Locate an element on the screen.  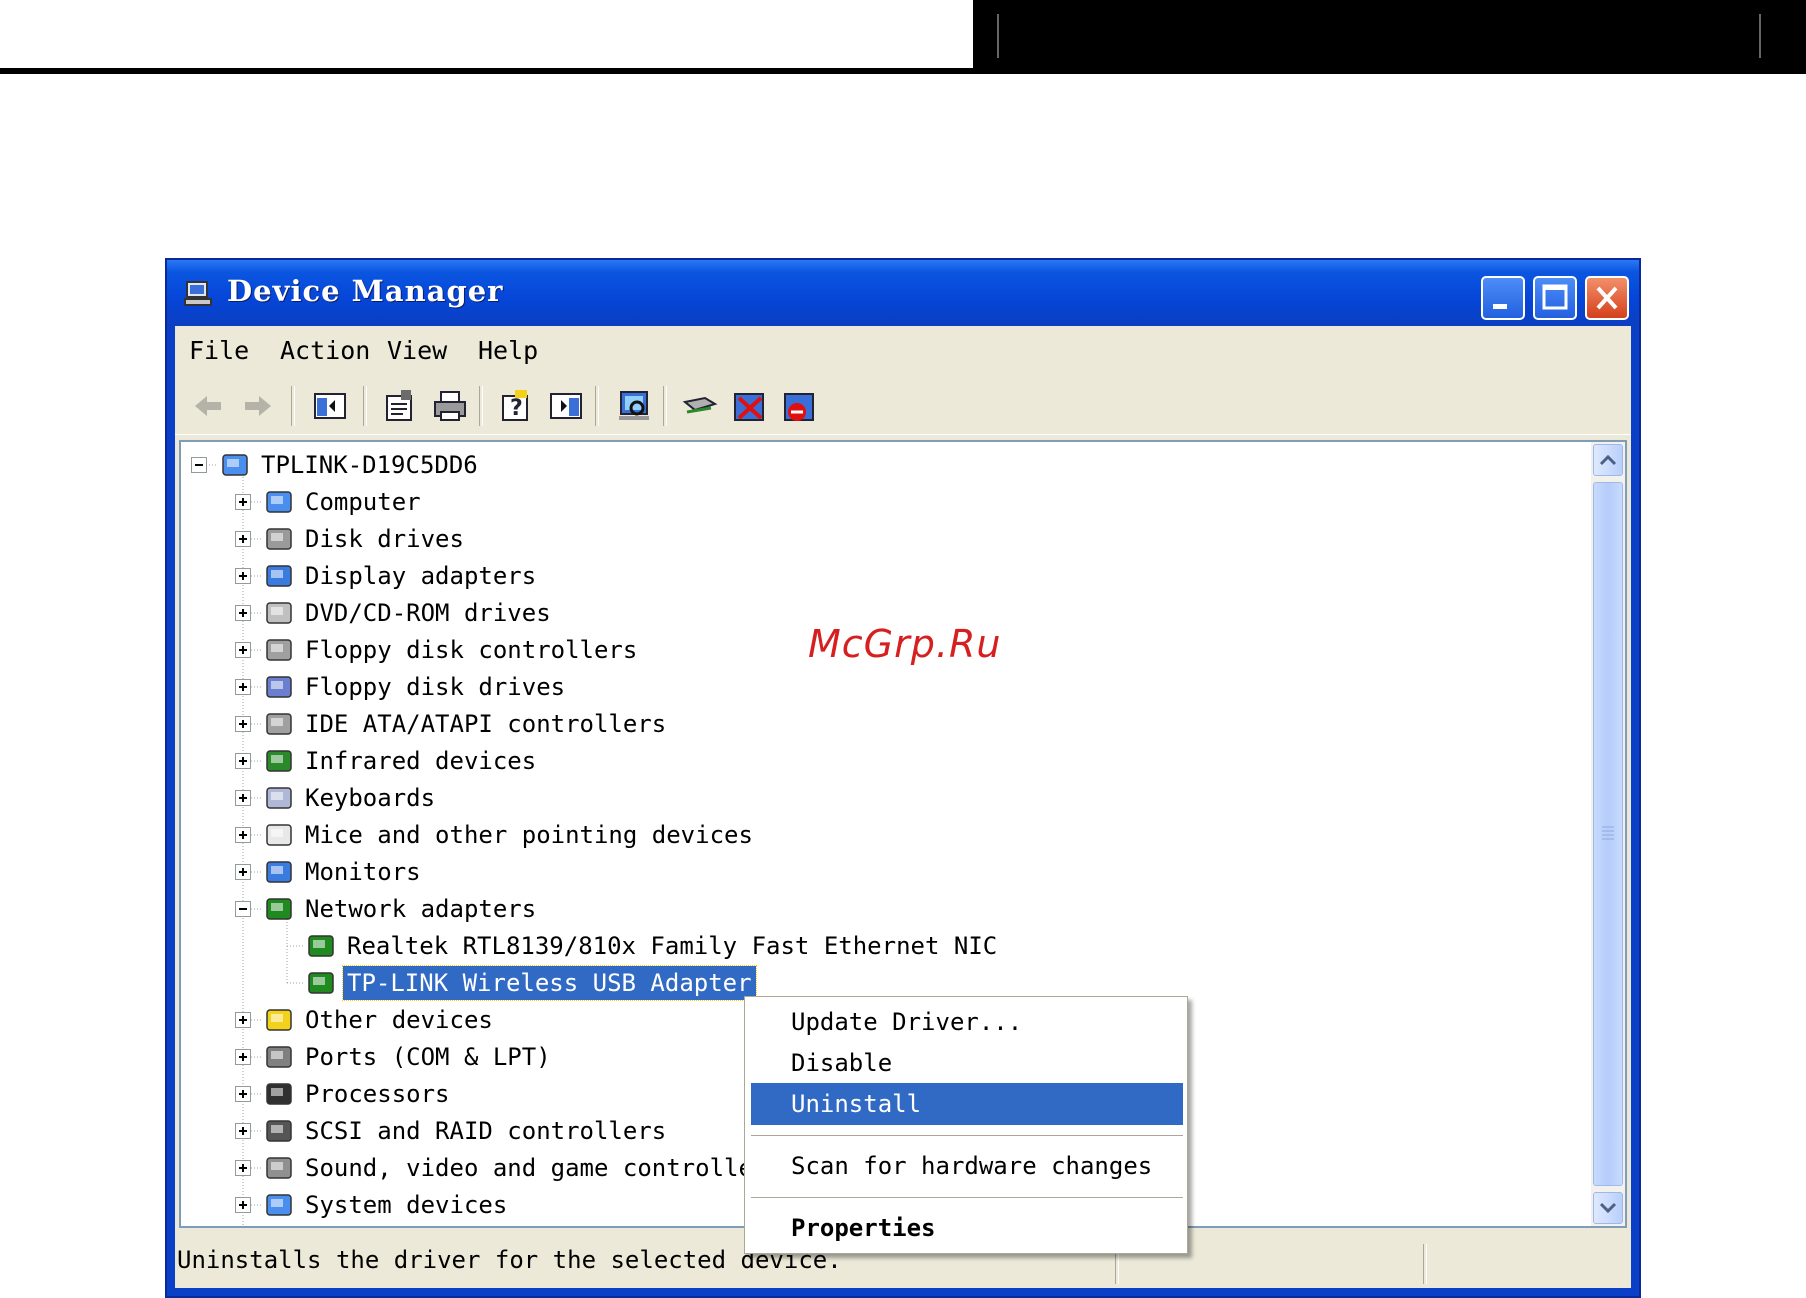
maximize-icon is located at coordinates (1555, 297).